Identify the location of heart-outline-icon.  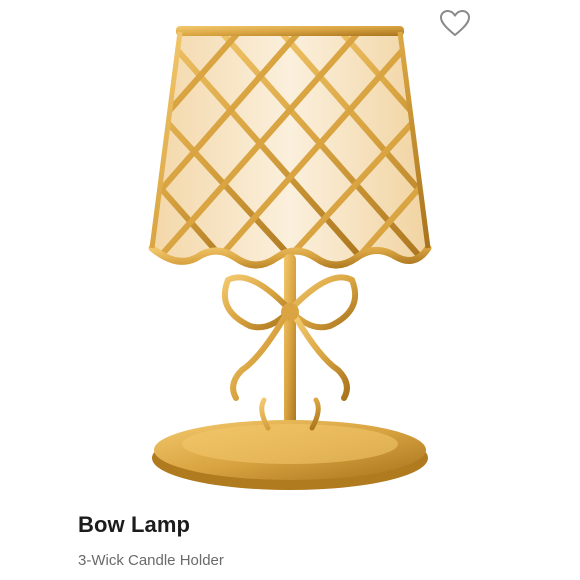
(455, 23).